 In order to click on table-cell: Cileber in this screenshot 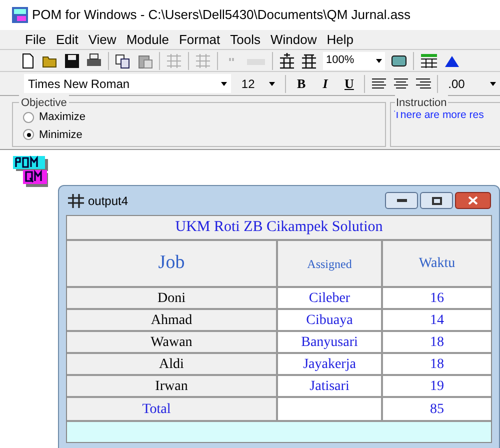, I will do `click(330, 299)`.